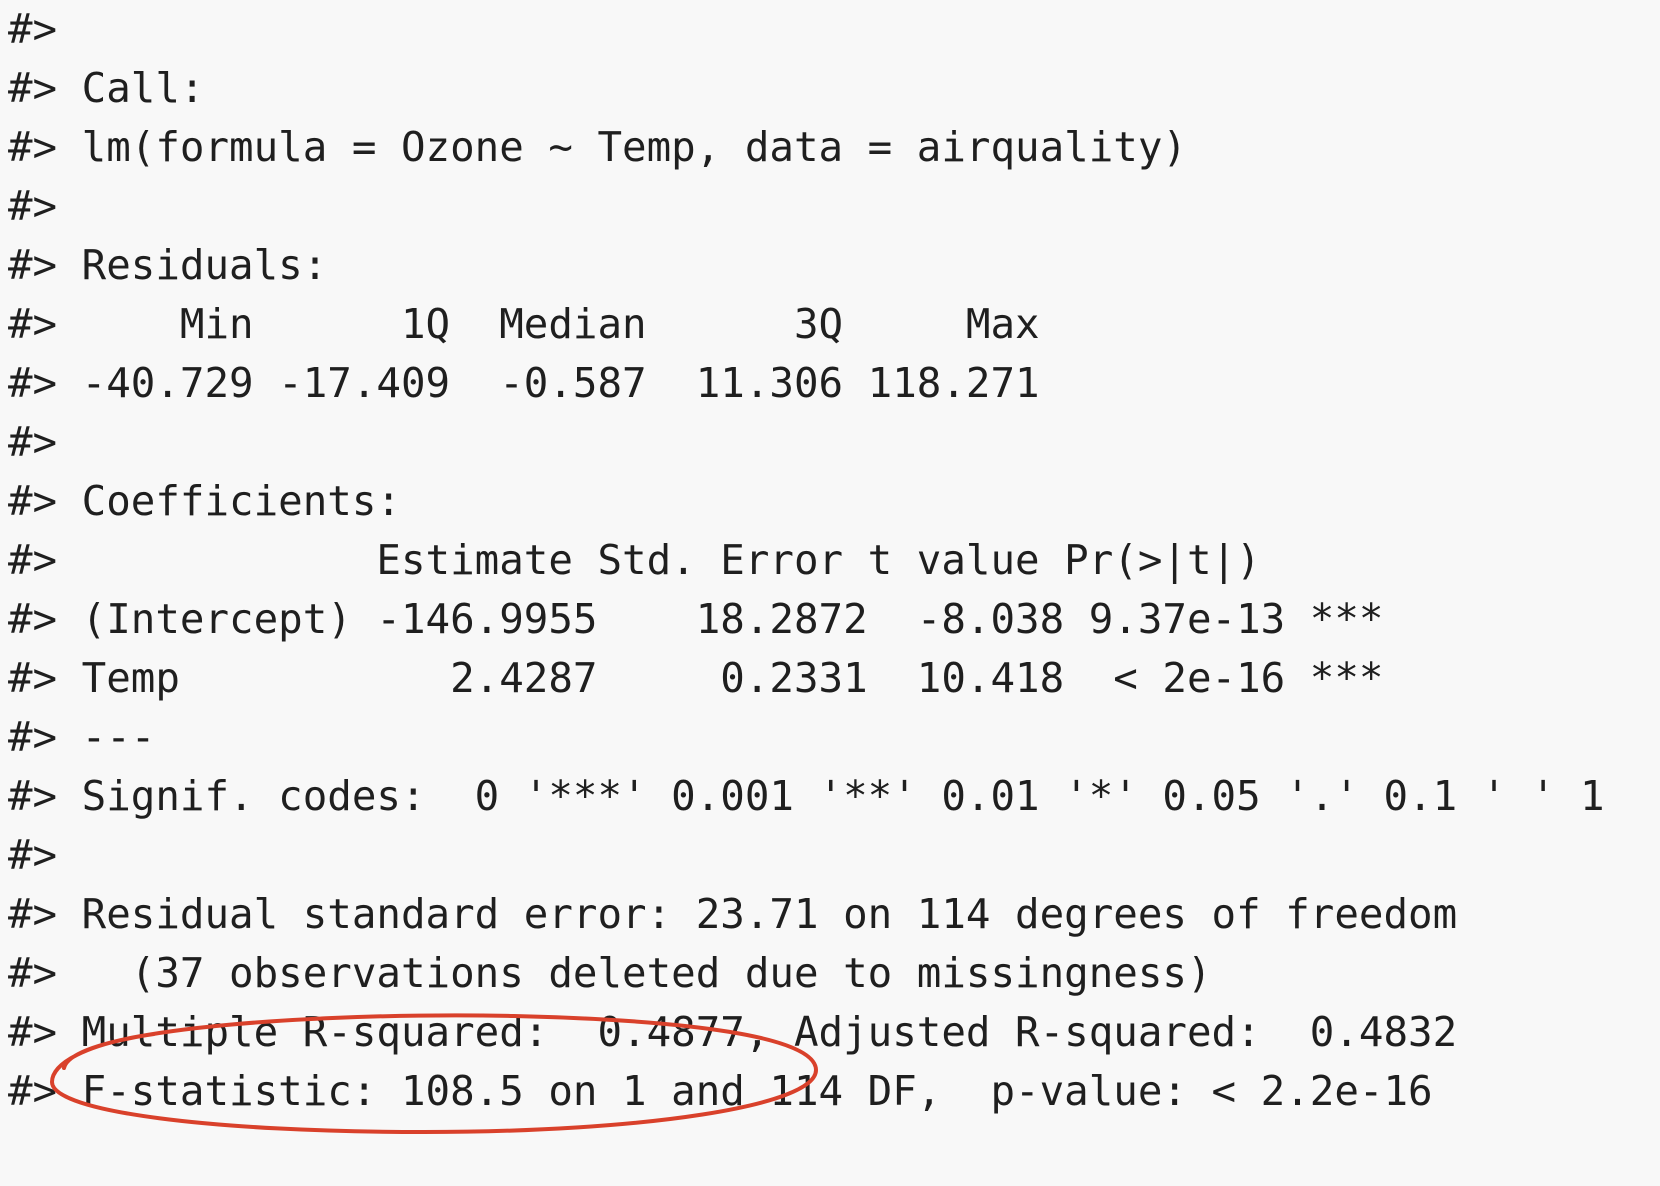 This screenshot has height=1186, width=1660. I want to click on output-line-residuals-values: #> -40.729 -17.409 -0.587 11.306 118.271, so click(524, 383).